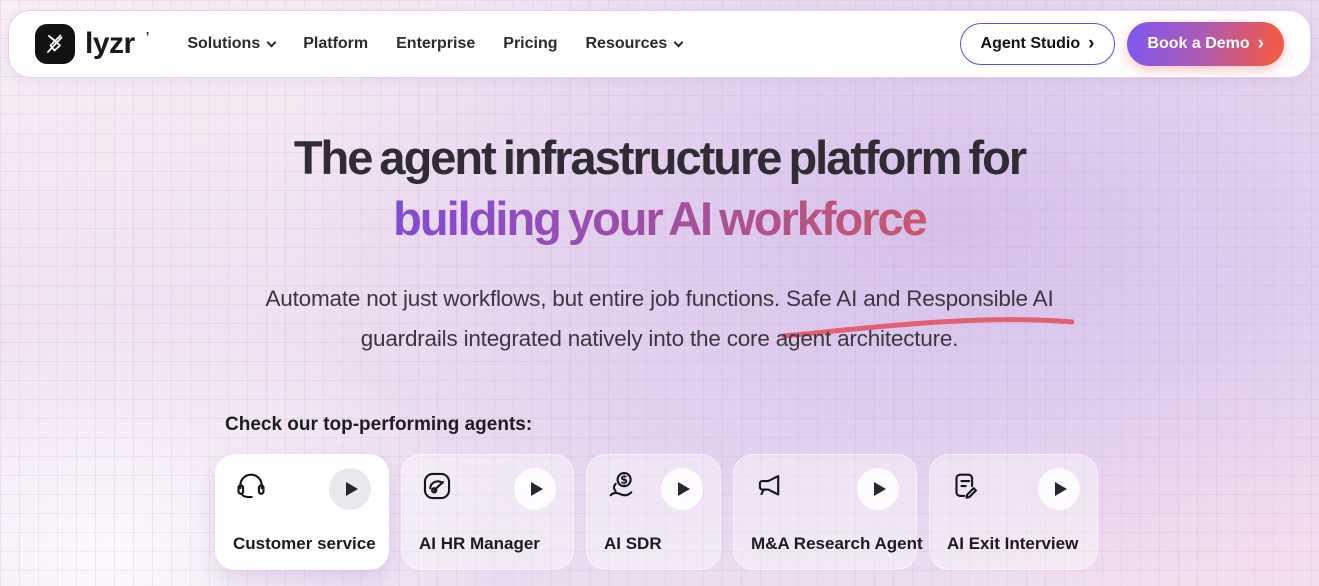  What do you see at coordinates (335, 44) in the screenshot?
I see `nav-item-platform: Platform` at bounding box center [335, 44].